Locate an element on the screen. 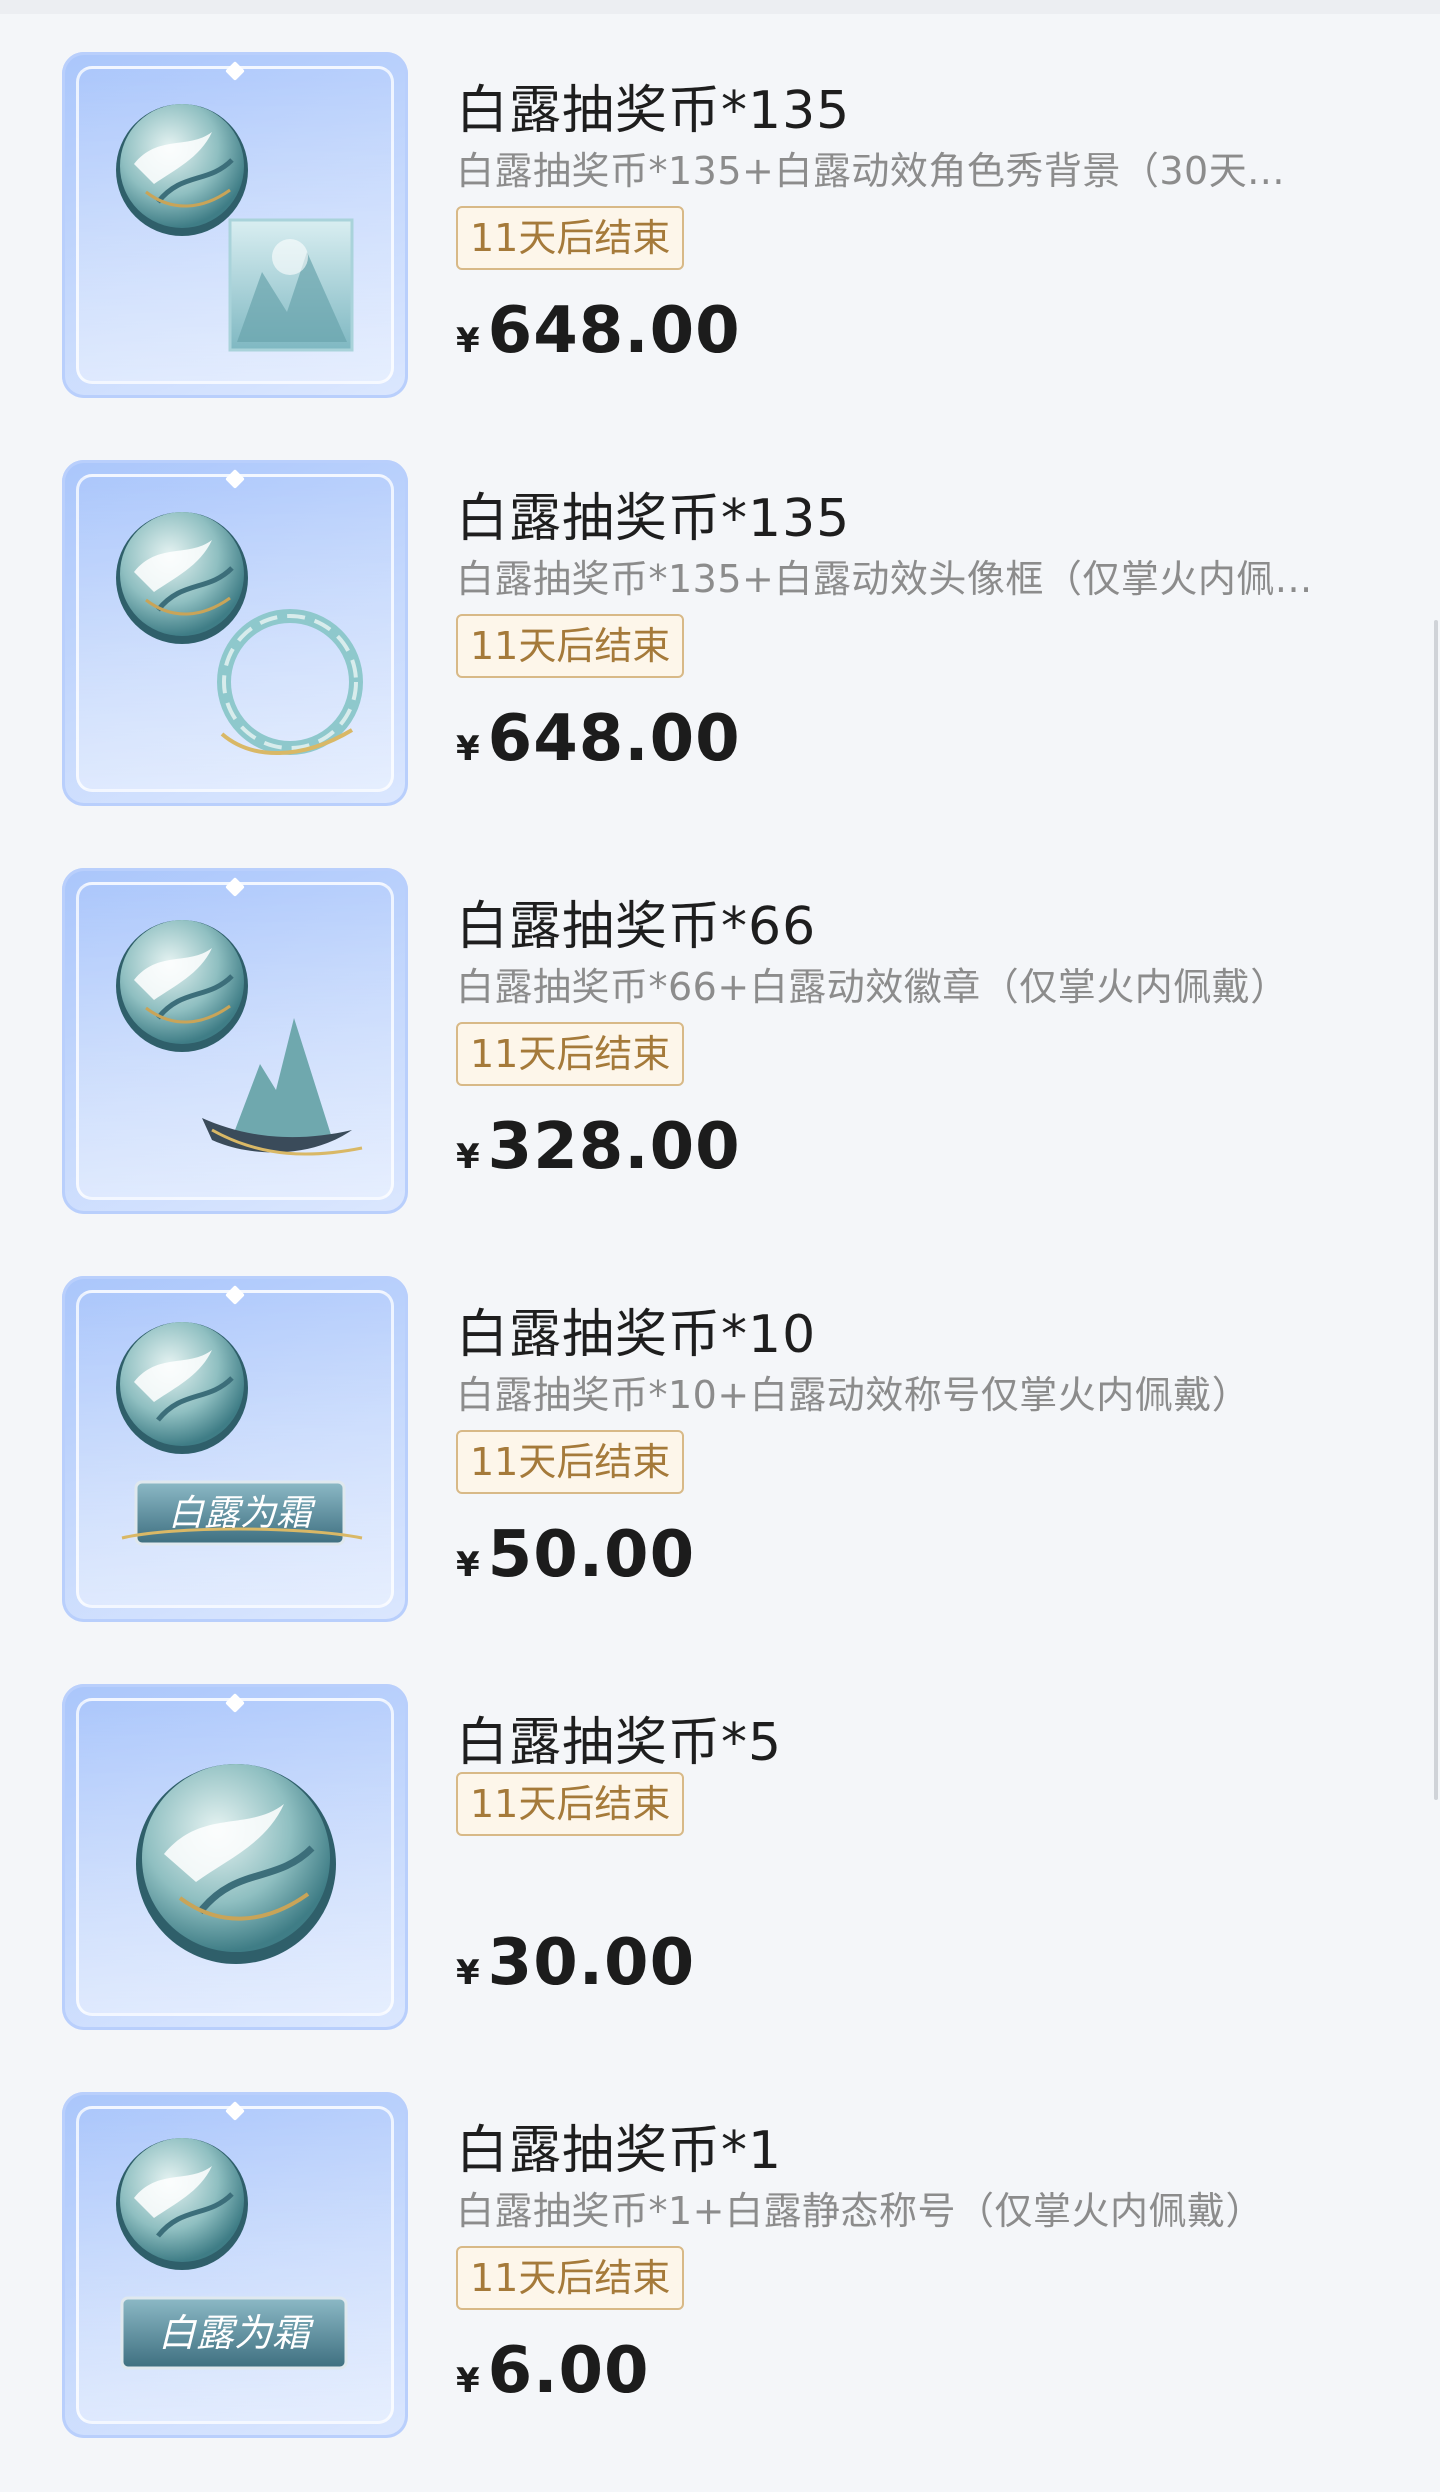 Image resolution: width=1440 pixels, height=2492 pixels. product-title: 白露抽奖币*10 is located at coordinates (636, 1335).